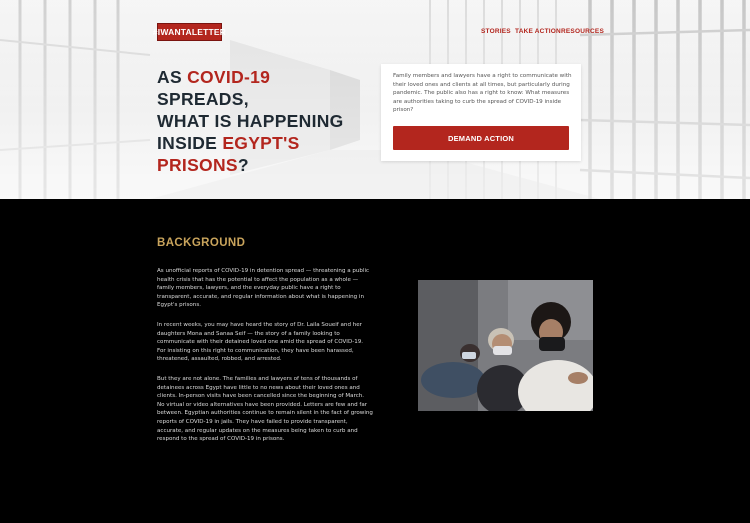 This screenshot has width=750, height=523. I want to click on site-logo: #IWANTALETTER, so click(189, 32).